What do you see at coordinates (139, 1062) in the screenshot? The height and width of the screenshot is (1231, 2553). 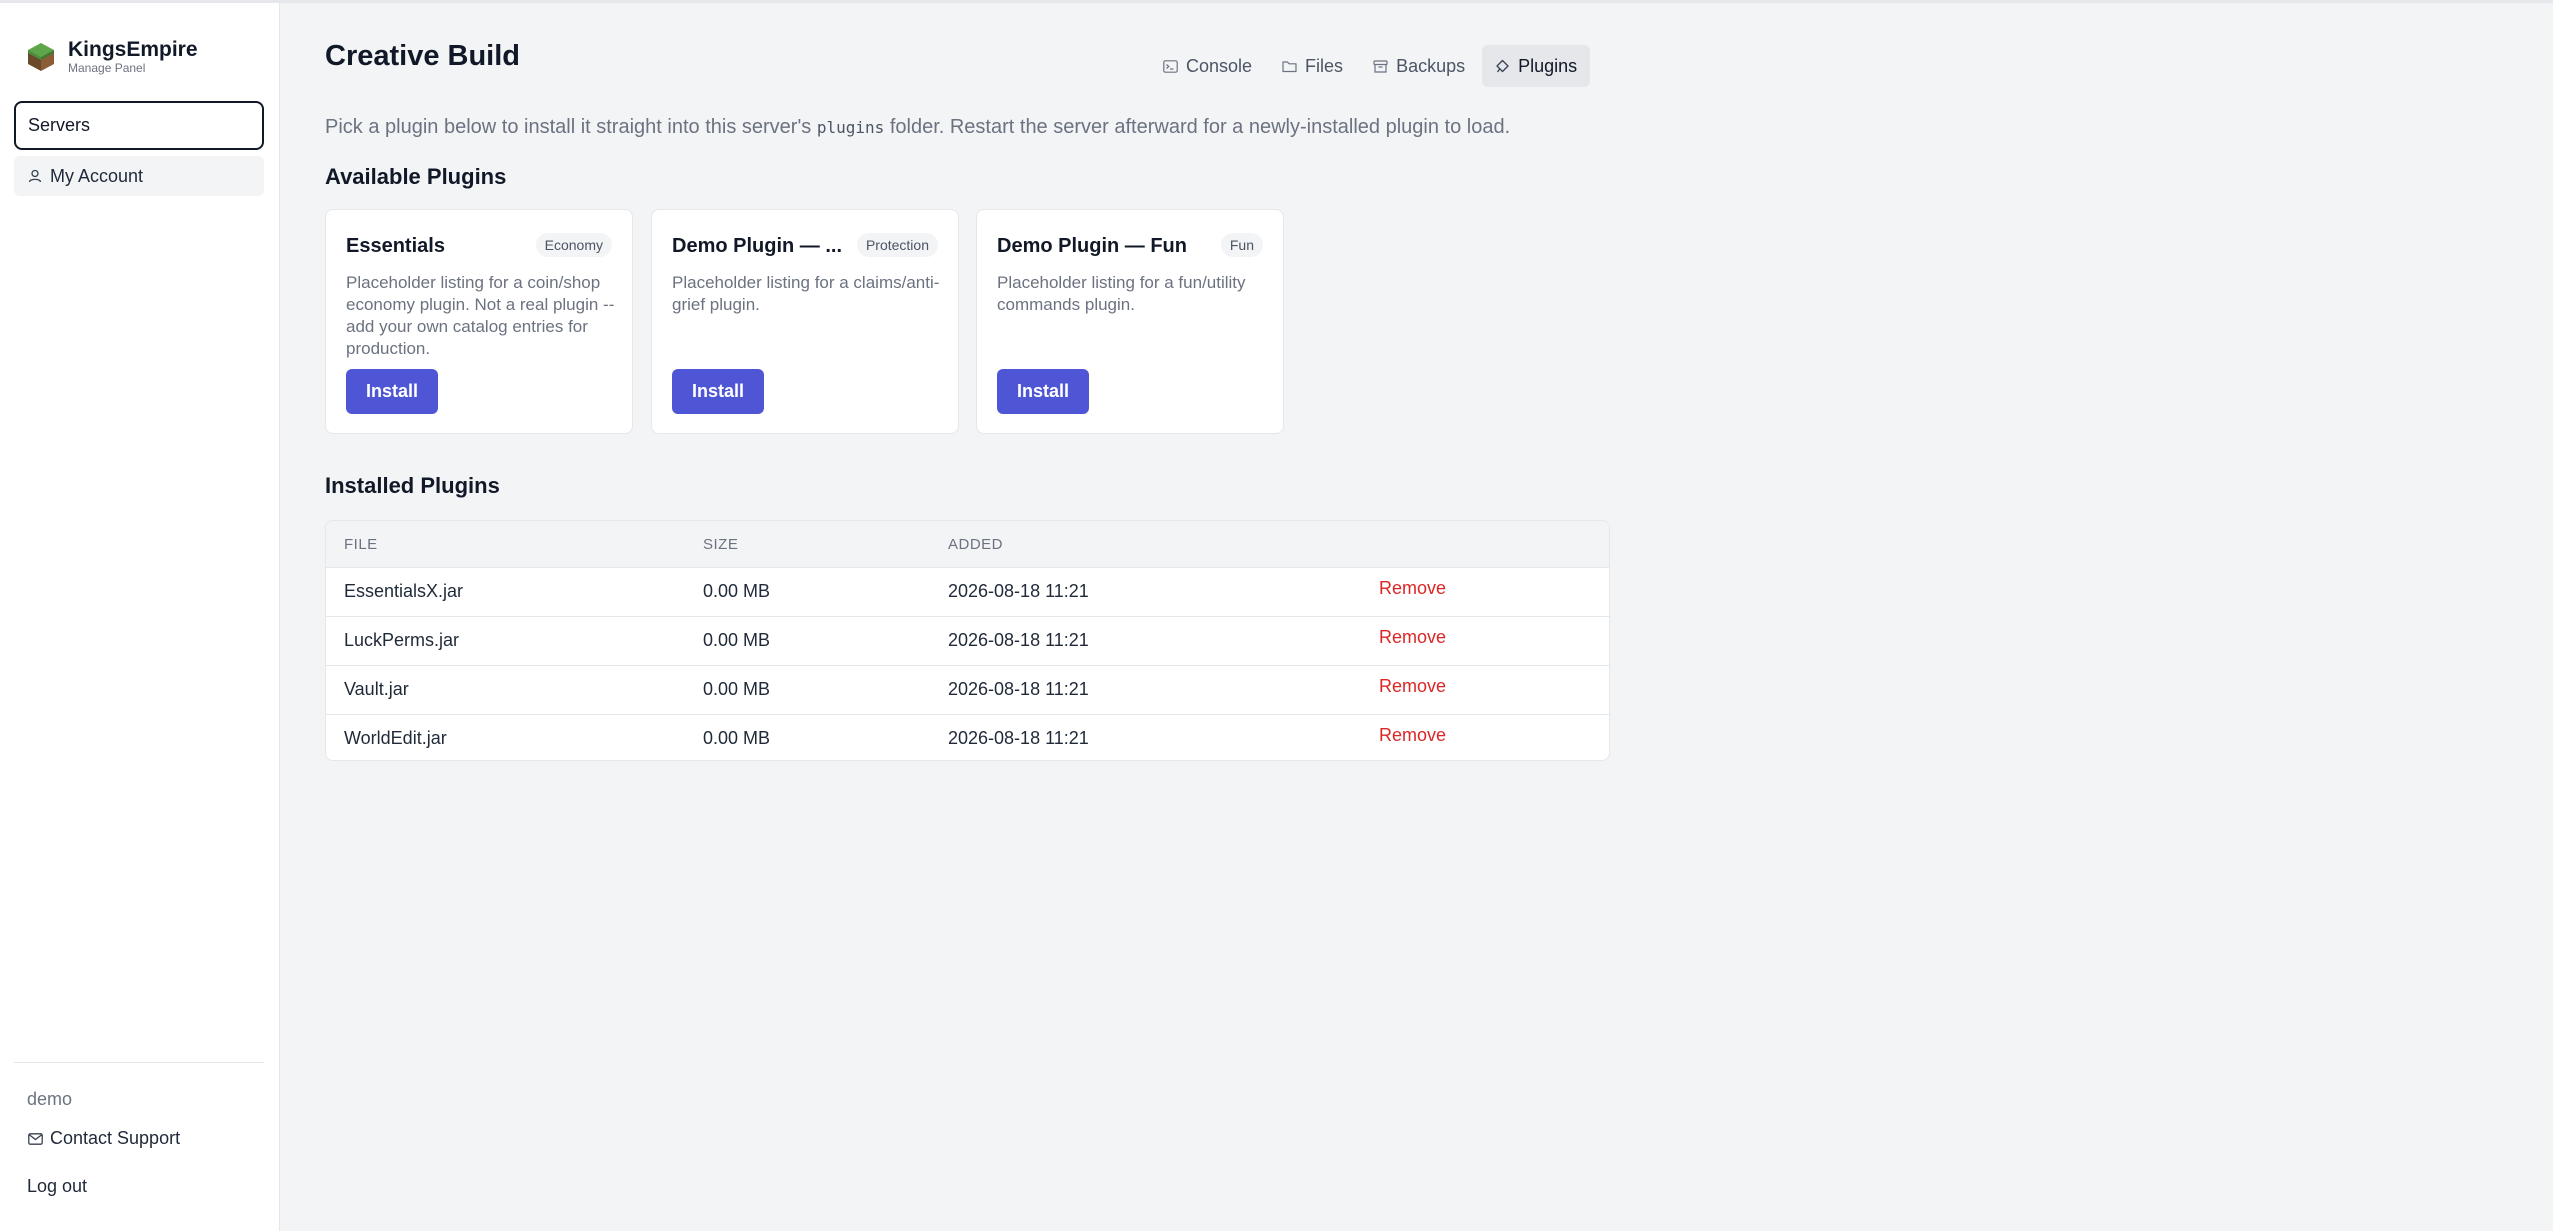 I see `sidebar-divider` at bounding box center [139, 1062].